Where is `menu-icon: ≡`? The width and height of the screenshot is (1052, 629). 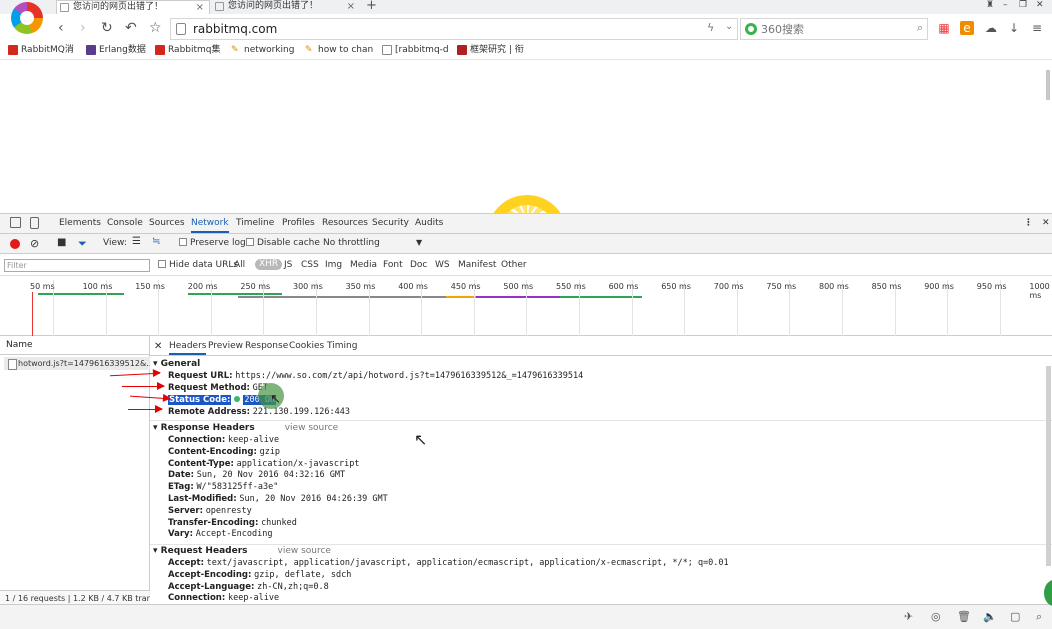
menu-icon: ≡ is located at coordinates (1037, 28).